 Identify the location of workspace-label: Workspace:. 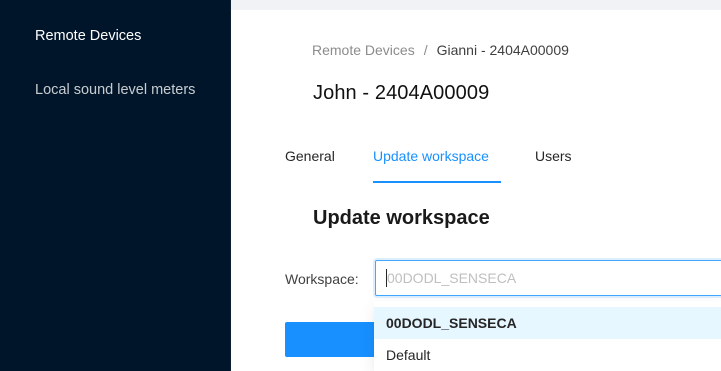
(322, 279).